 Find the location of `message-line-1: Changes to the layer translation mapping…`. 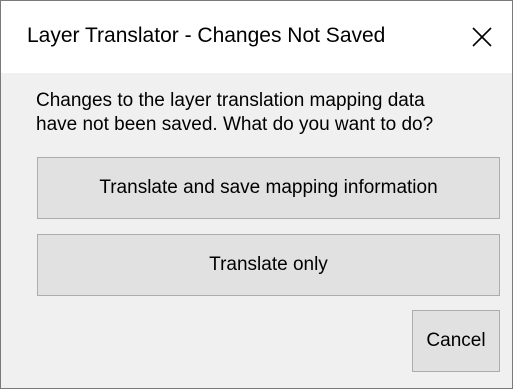

message-line-1: Changes to the layer translation mapping… is located at coordinates (230, 100).